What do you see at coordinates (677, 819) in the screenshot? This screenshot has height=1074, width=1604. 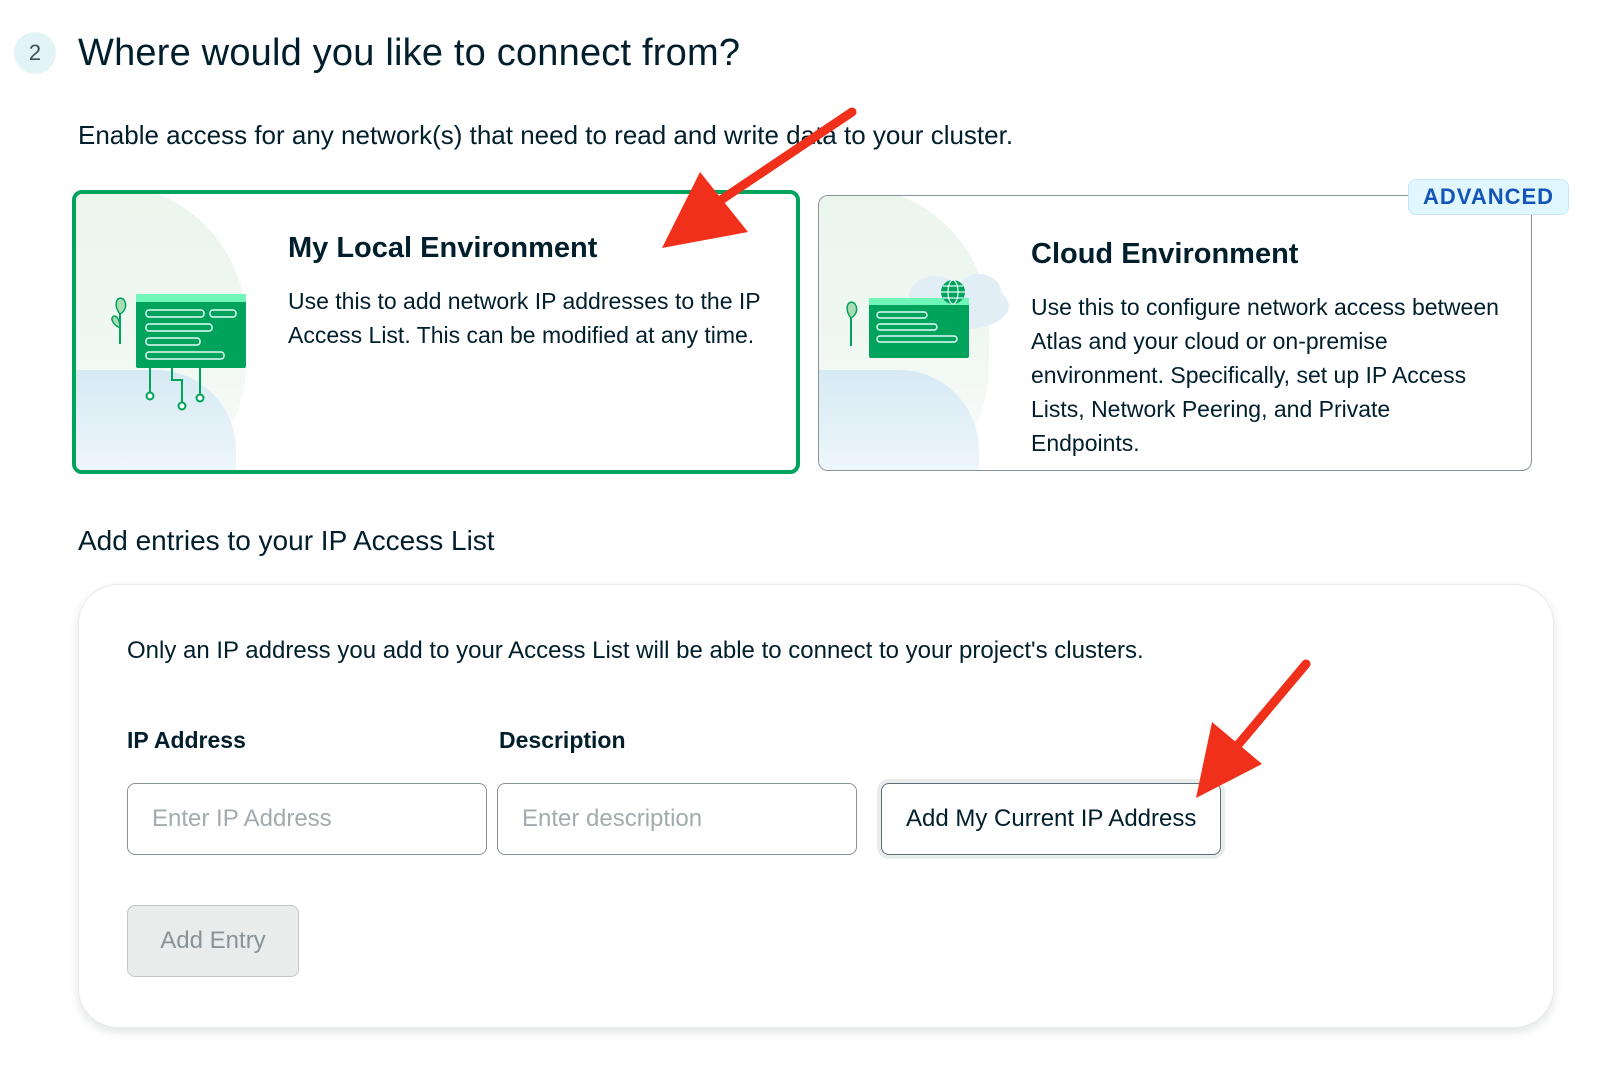 I see `description-input` at bounding box center [677, 819].